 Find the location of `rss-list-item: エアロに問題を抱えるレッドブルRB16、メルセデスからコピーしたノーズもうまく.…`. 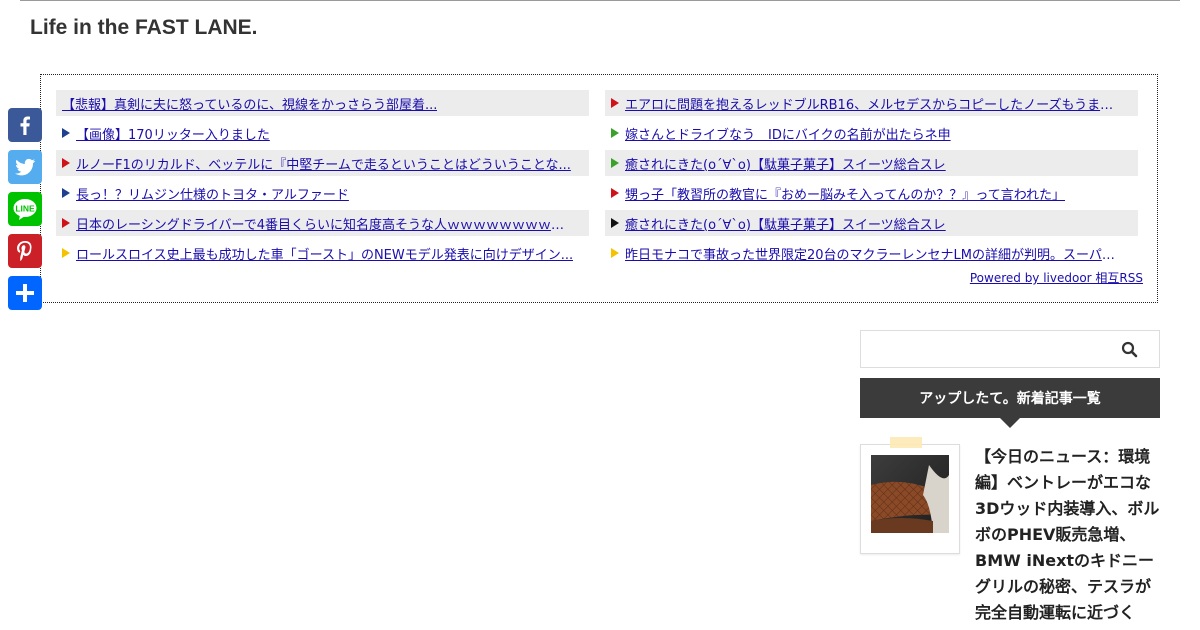

rss-list-item: エアロに問題を抱えるレッドブルRB16、メルセデスからコピーしたノーズもうまく.… is located at coordinates (871, 103).